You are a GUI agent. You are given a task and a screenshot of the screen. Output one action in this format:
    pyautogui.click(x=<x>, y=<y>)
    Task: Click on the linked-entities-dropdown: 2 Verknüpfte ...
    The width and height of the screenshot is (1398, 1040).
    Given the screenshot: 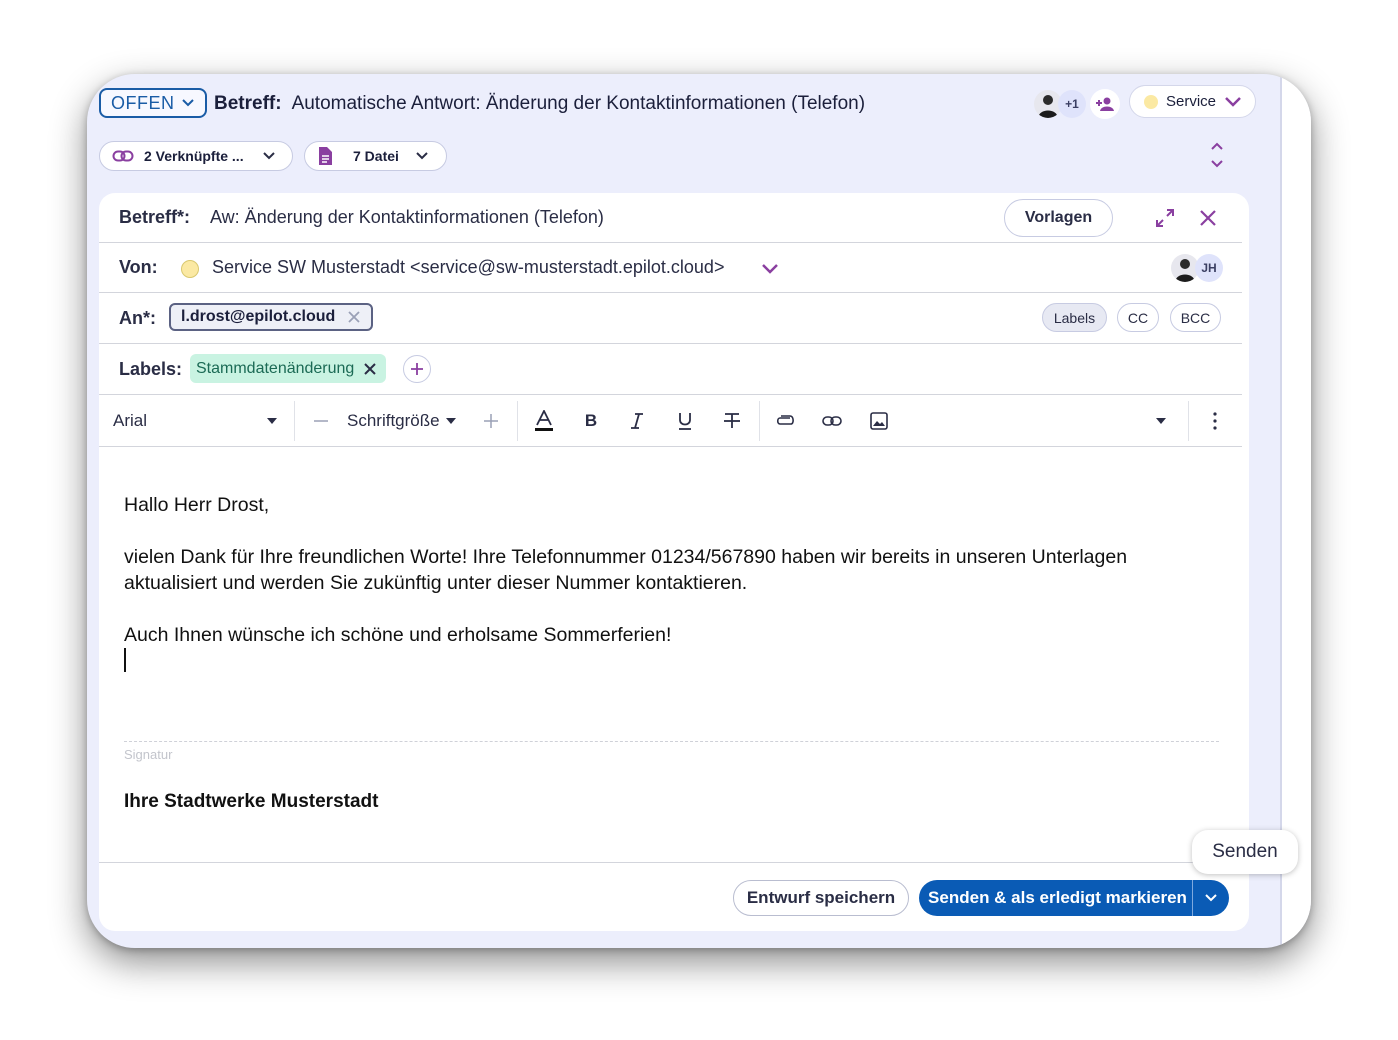 What is the action you would take?
    pyautogui.click(x=196, y=156)
    